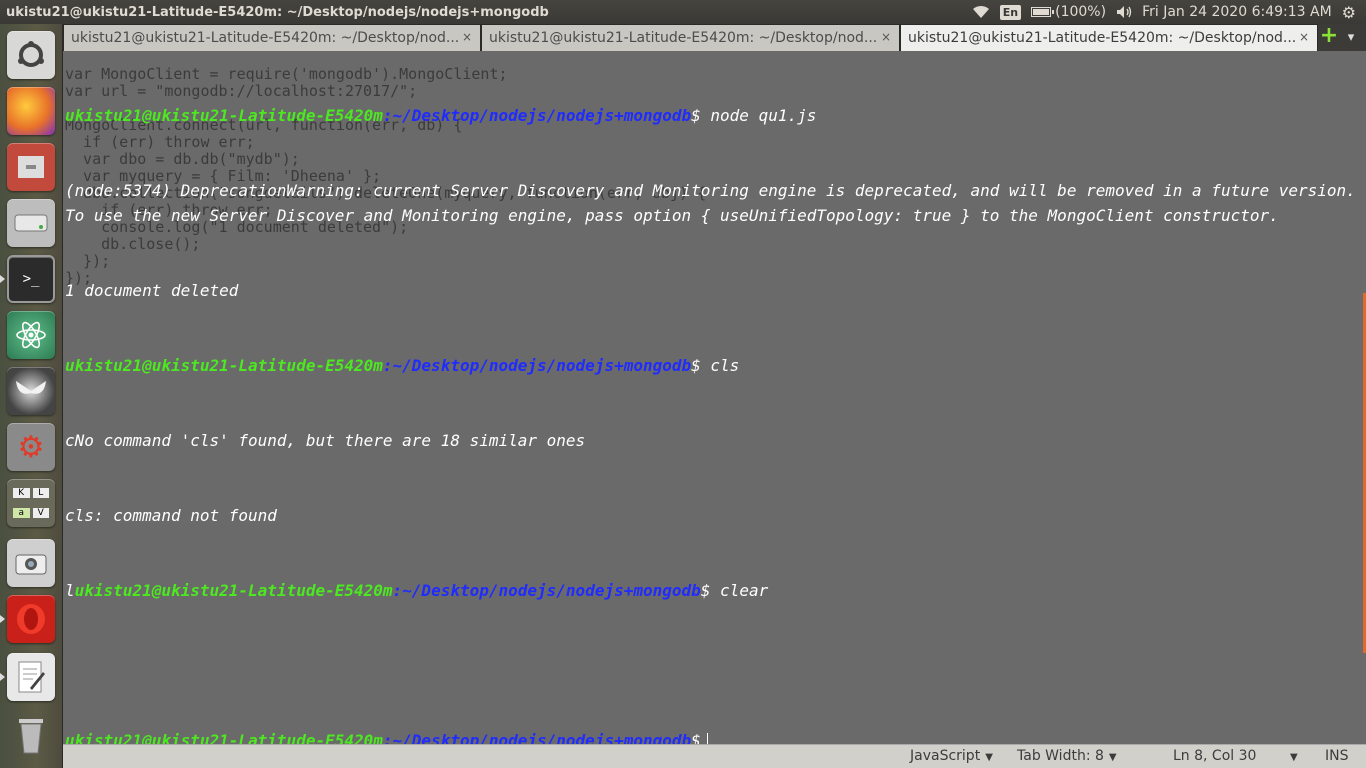 The image size is (1366, 768). I want to click on disk-icon, so click(31, 223).